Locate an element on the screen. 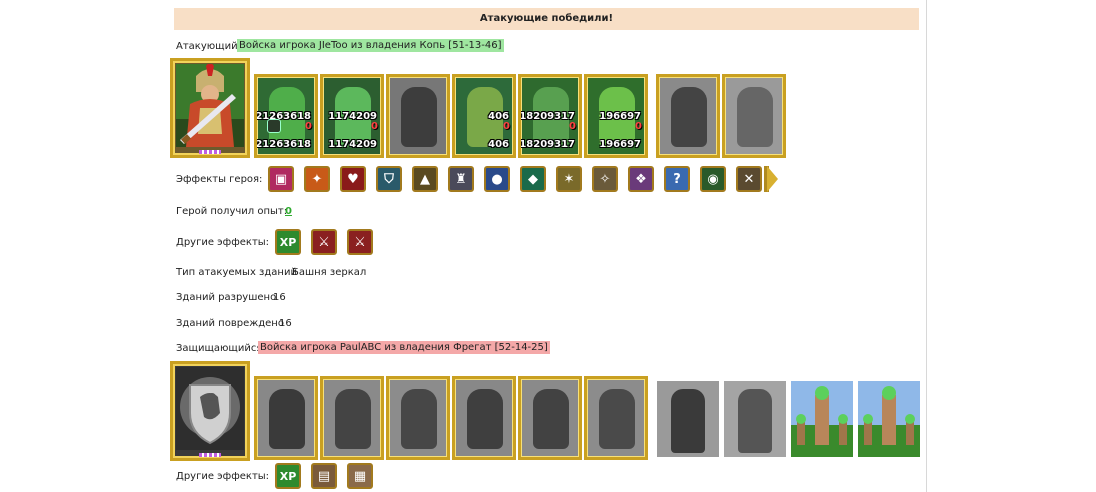 This screenshot has height=492, width=1096. experience-label: Герой получил опыт: is located at coordinates (232, 211).